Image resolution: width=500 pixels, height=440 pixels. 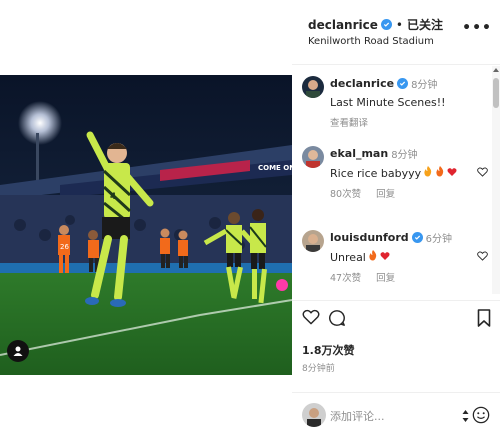 What do you see at coordinates (346, 278) in the screenshot?
I see `comment-like-count: 47次赞` at bounding box center [346, 278].